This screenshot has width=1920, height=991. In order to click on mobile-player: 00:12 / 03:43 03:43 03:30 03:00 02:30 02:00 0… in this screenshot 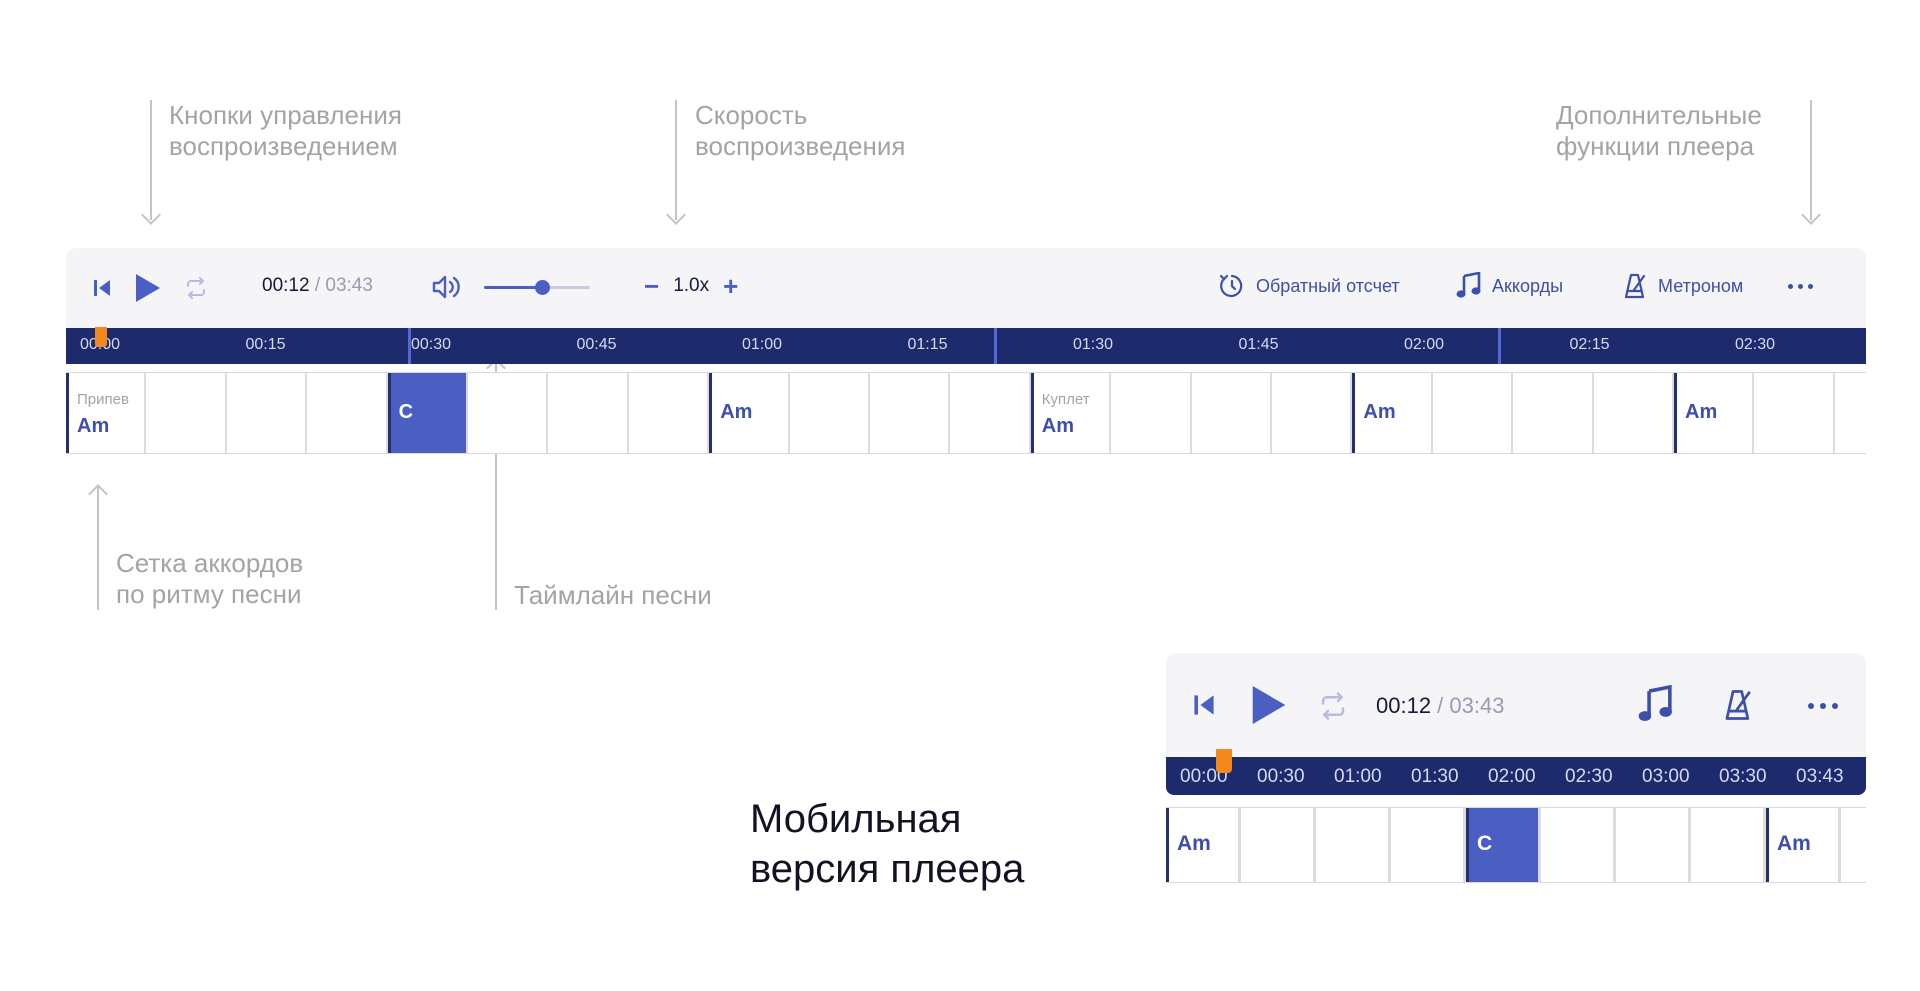, I will do `click(1516, 768)`.